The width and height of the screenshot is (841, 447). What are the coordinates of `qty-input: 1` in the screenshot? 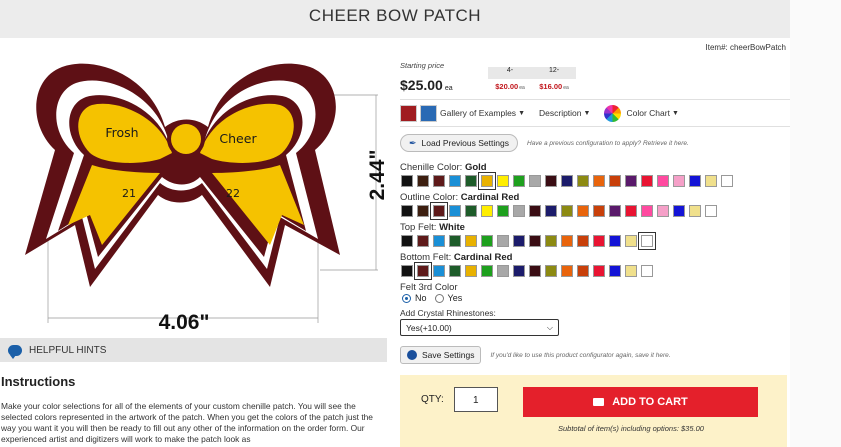 It's located at (476, 399).